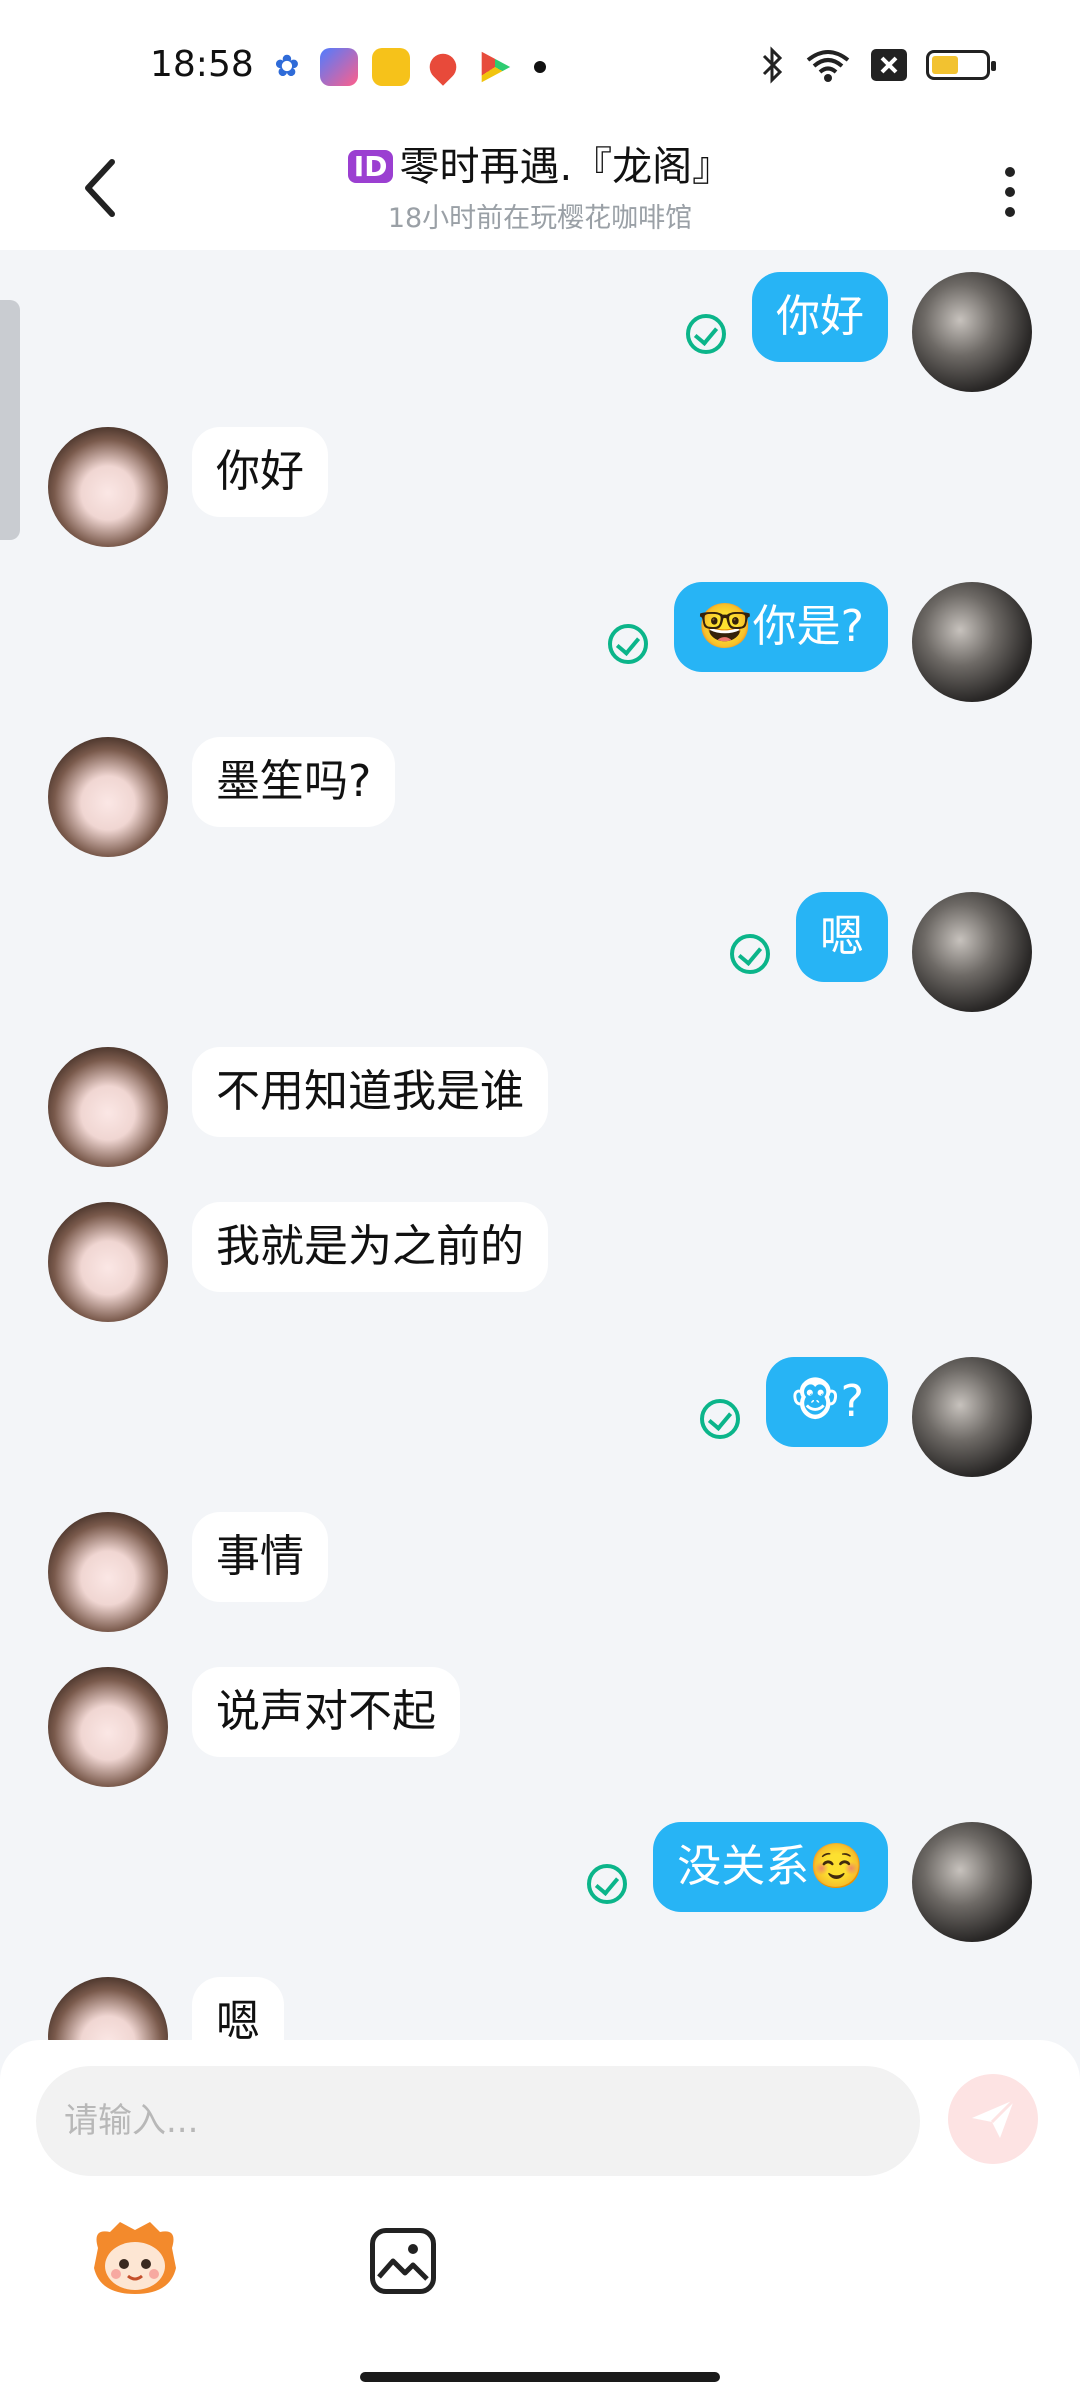 The image size is (1080, 2400). I want to click on play-store-app-icon, so click(496, 67).